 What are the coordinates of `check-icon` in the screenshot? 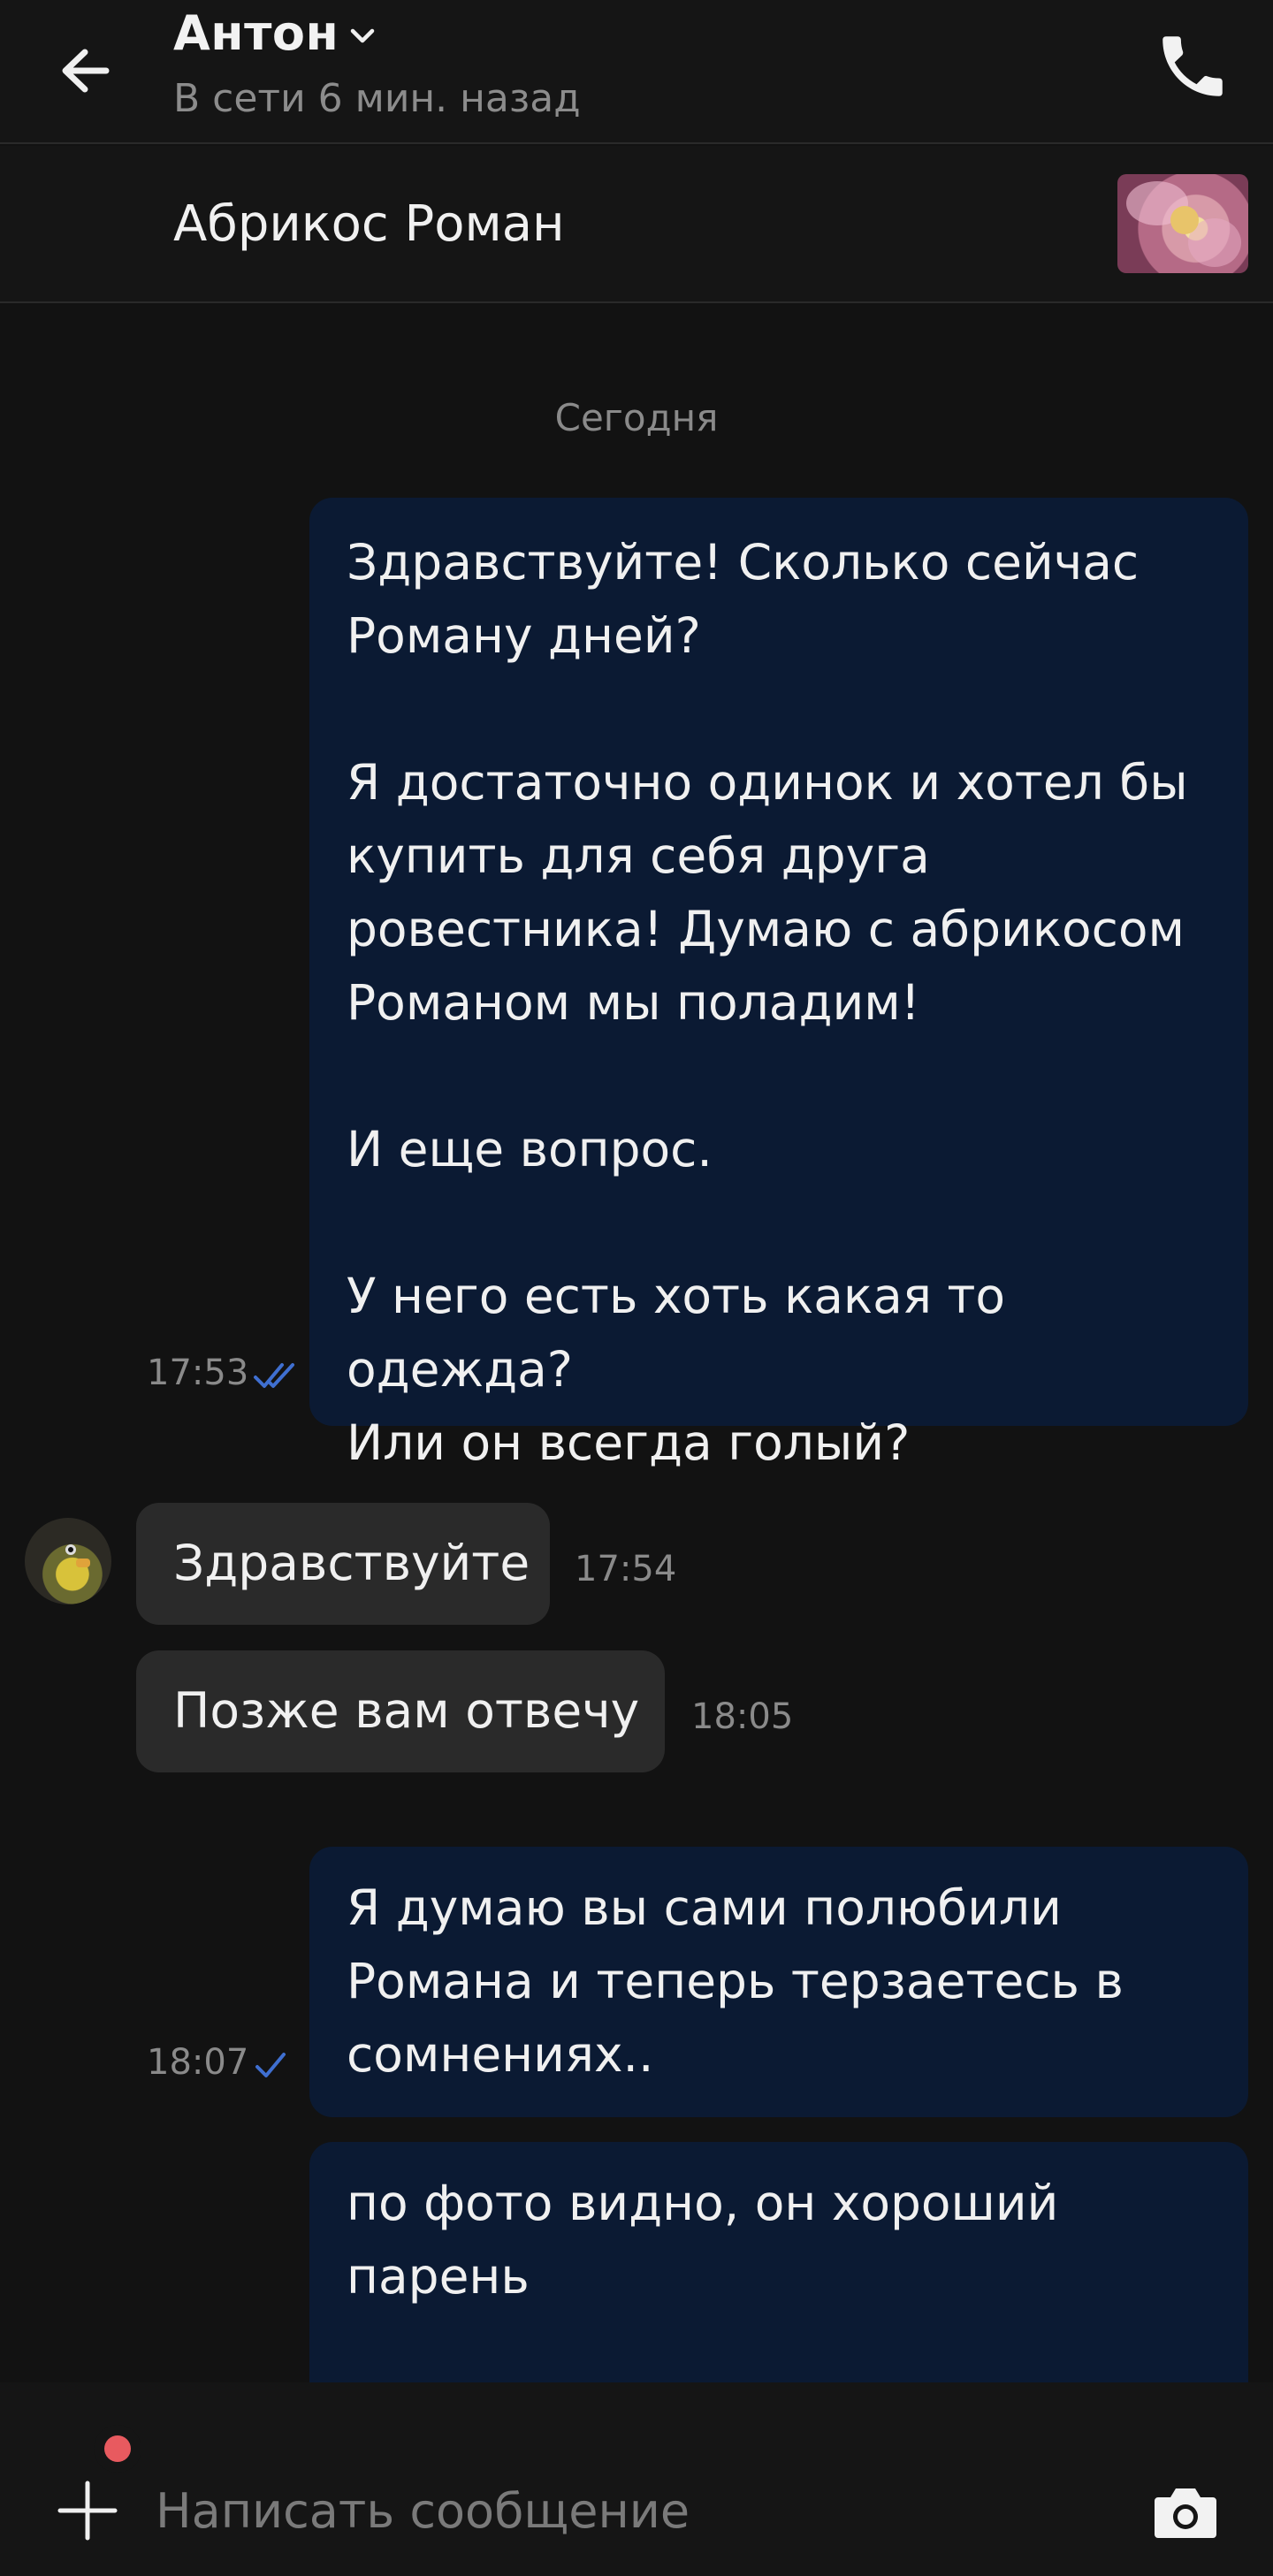 It's located at (270, 2065).